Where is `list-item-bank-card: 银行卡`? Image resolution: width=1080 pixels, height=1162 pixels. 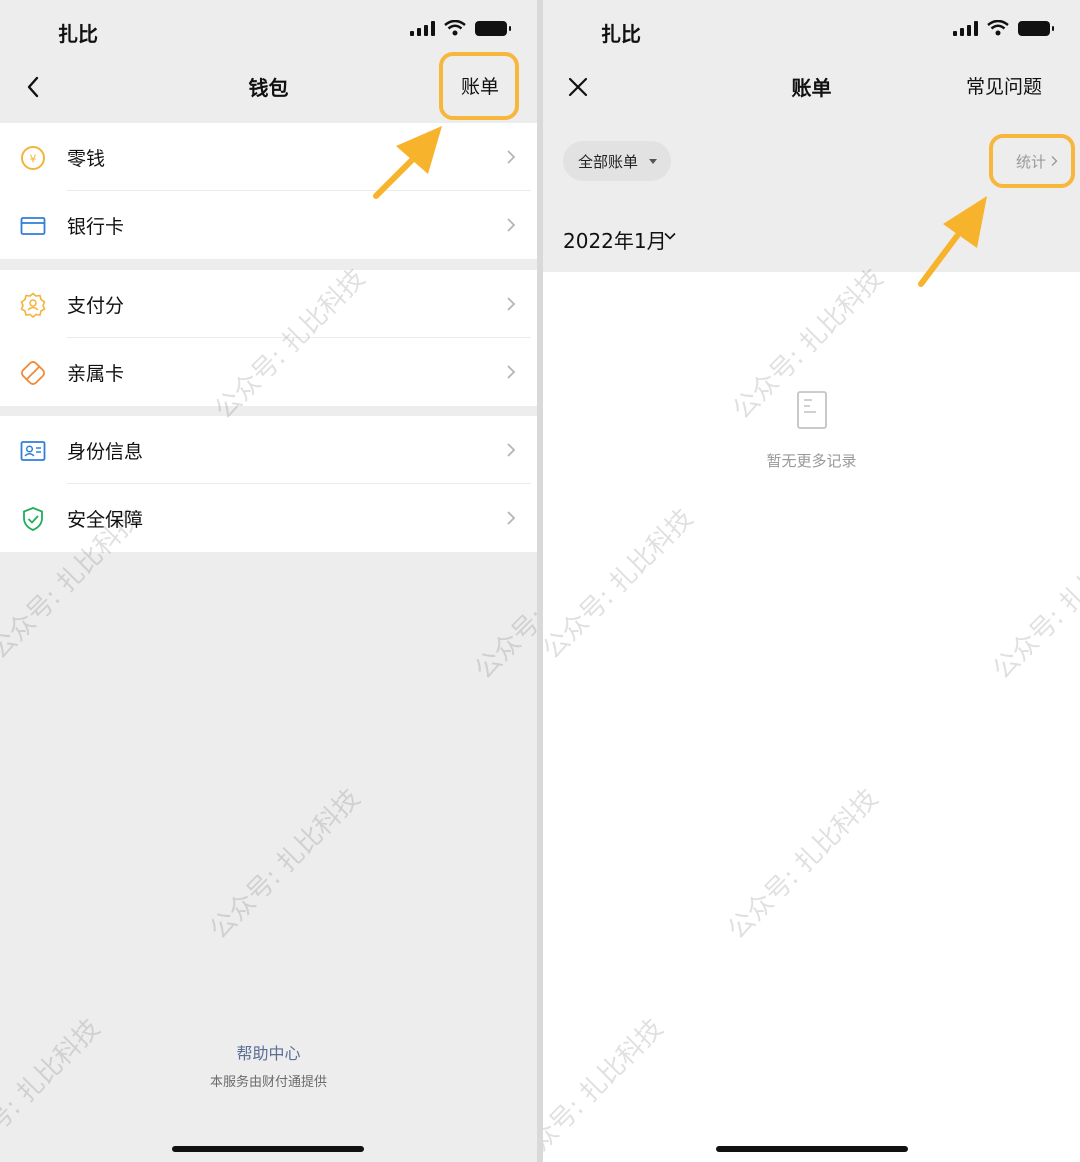
list-item-bank-card: 银行卡 is located at coordinates (268, 225).